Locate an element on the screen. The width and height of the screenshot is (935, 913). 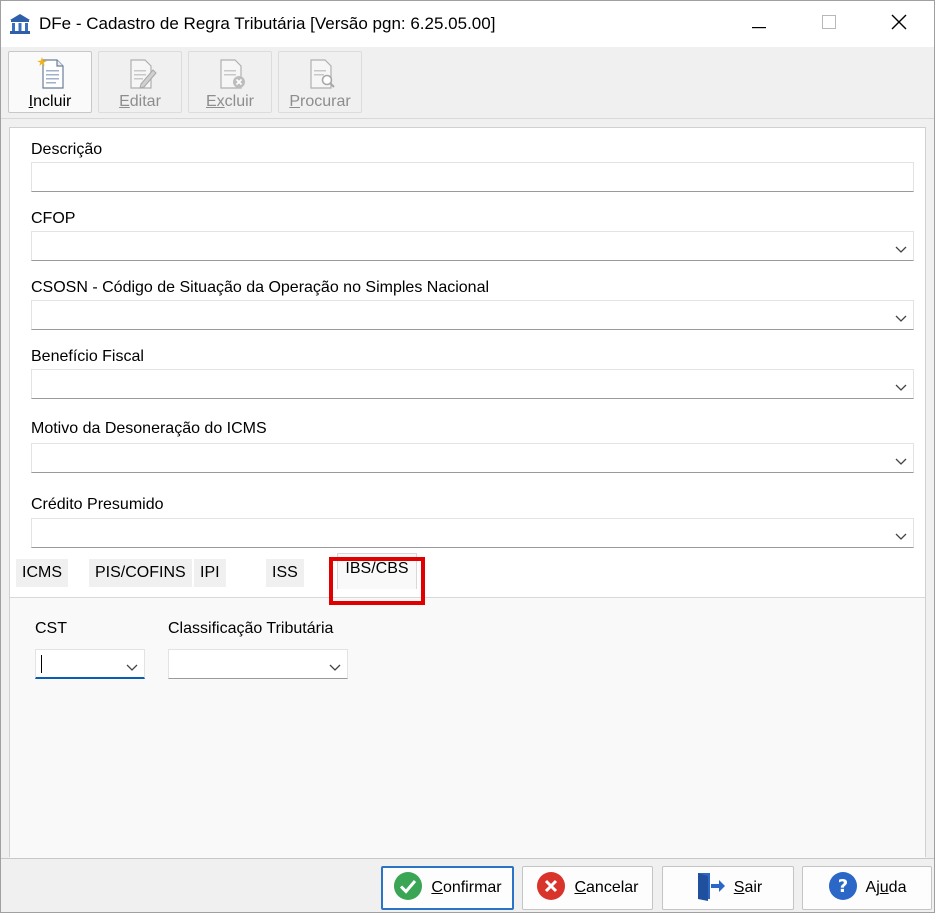
cfop-select is located at coordinates (472, 246).